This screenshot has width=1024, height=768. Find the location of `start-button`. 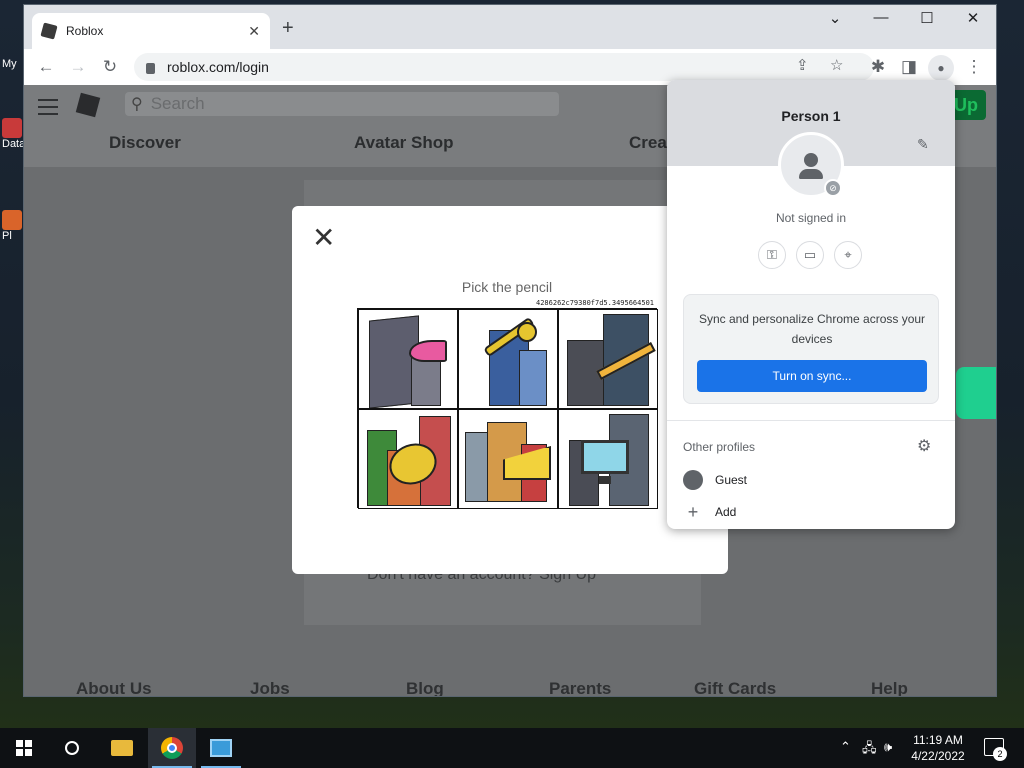

start-button is located at coordinates (24, 748).